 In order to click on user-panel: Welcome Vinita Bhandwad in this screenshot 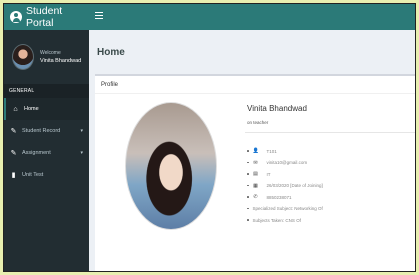, I will do `click(46, 57)`.